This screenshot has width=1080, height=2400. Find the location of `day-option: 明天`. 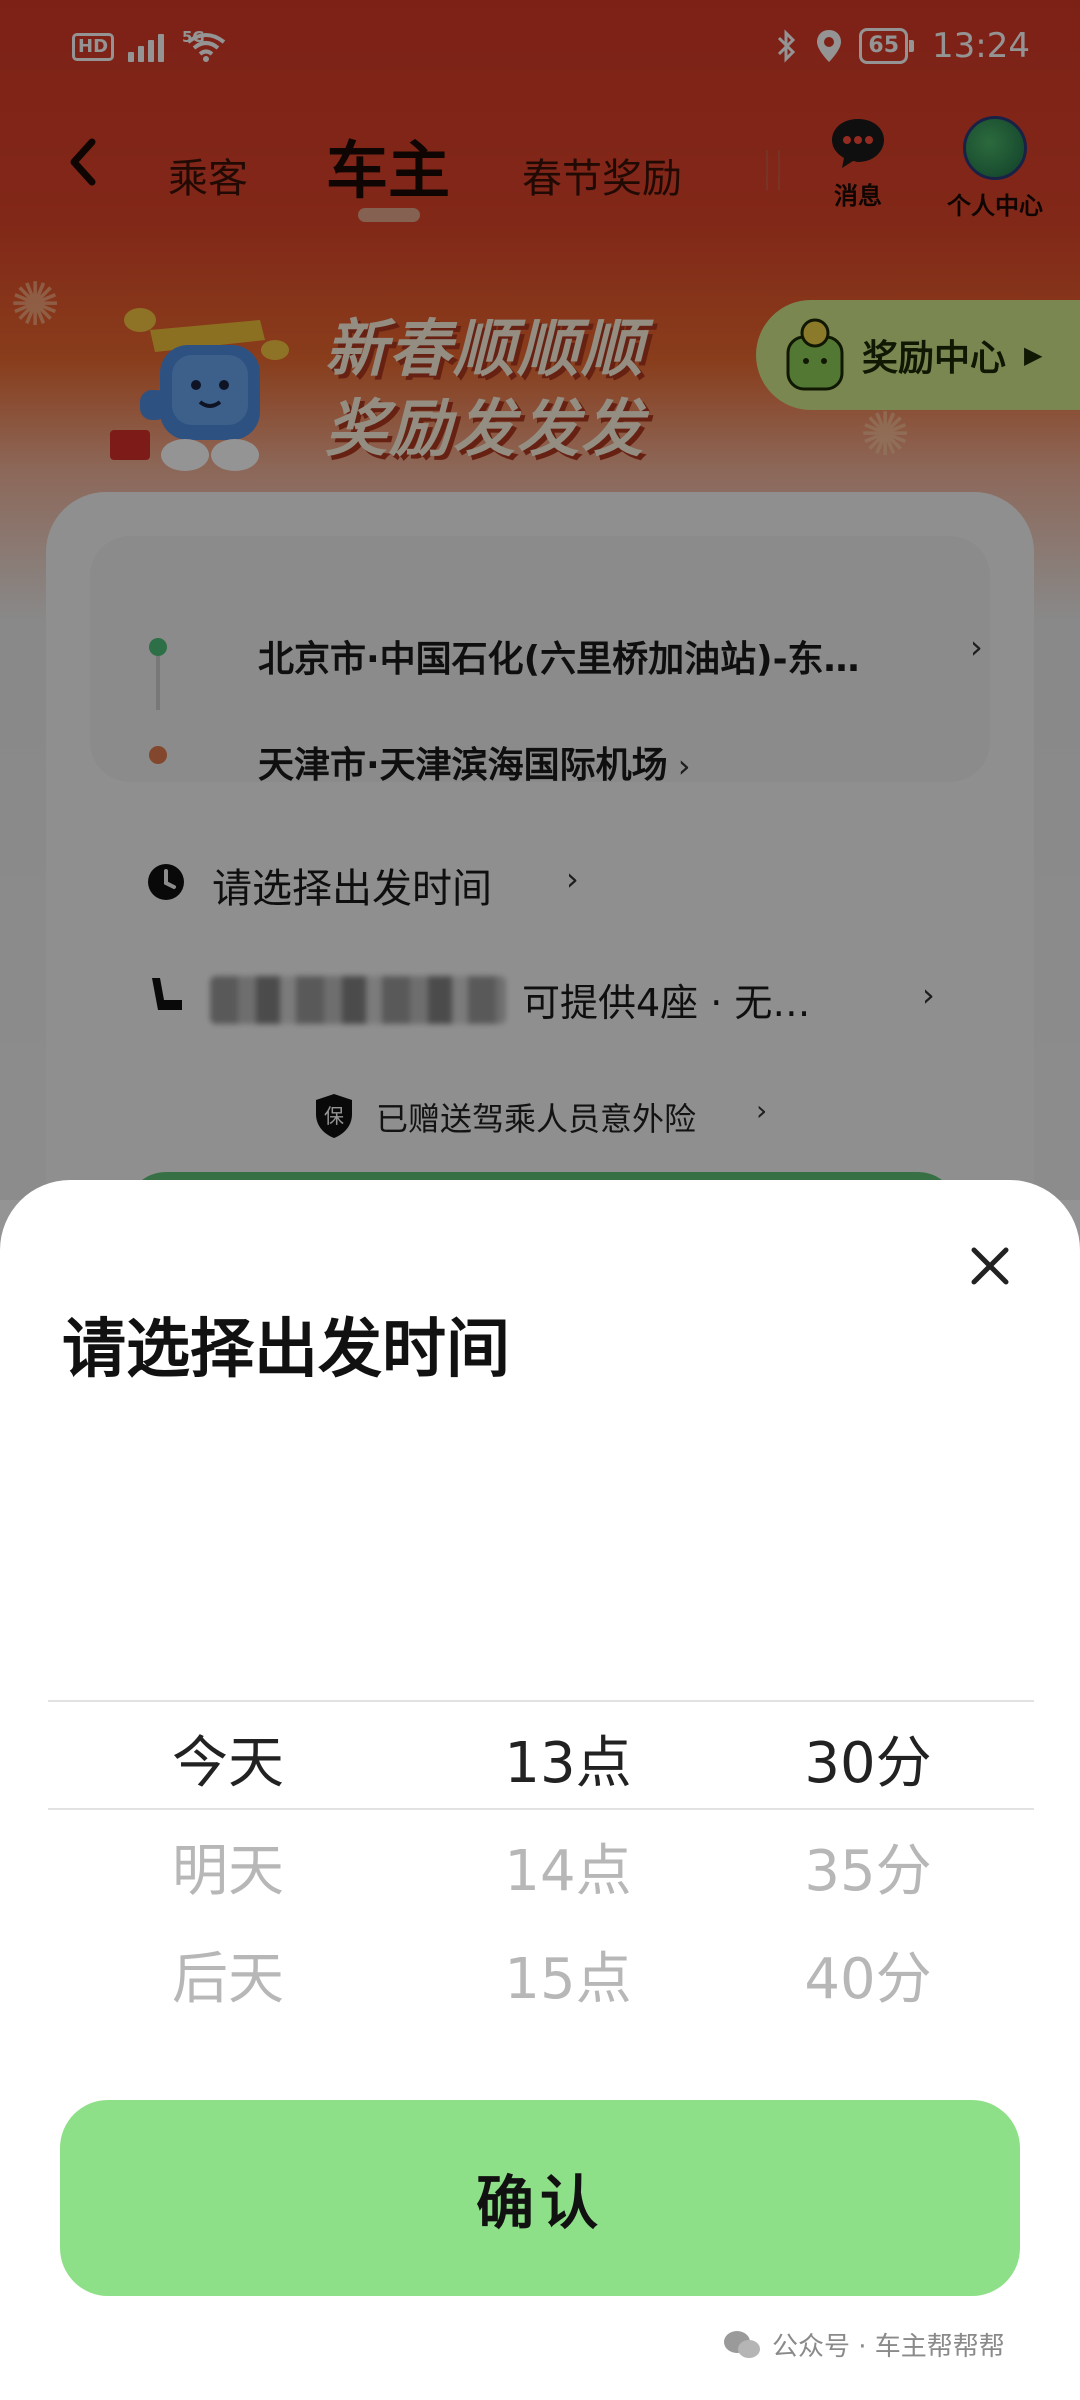

day-option: 明天 is located at coordinates (228, 1866).